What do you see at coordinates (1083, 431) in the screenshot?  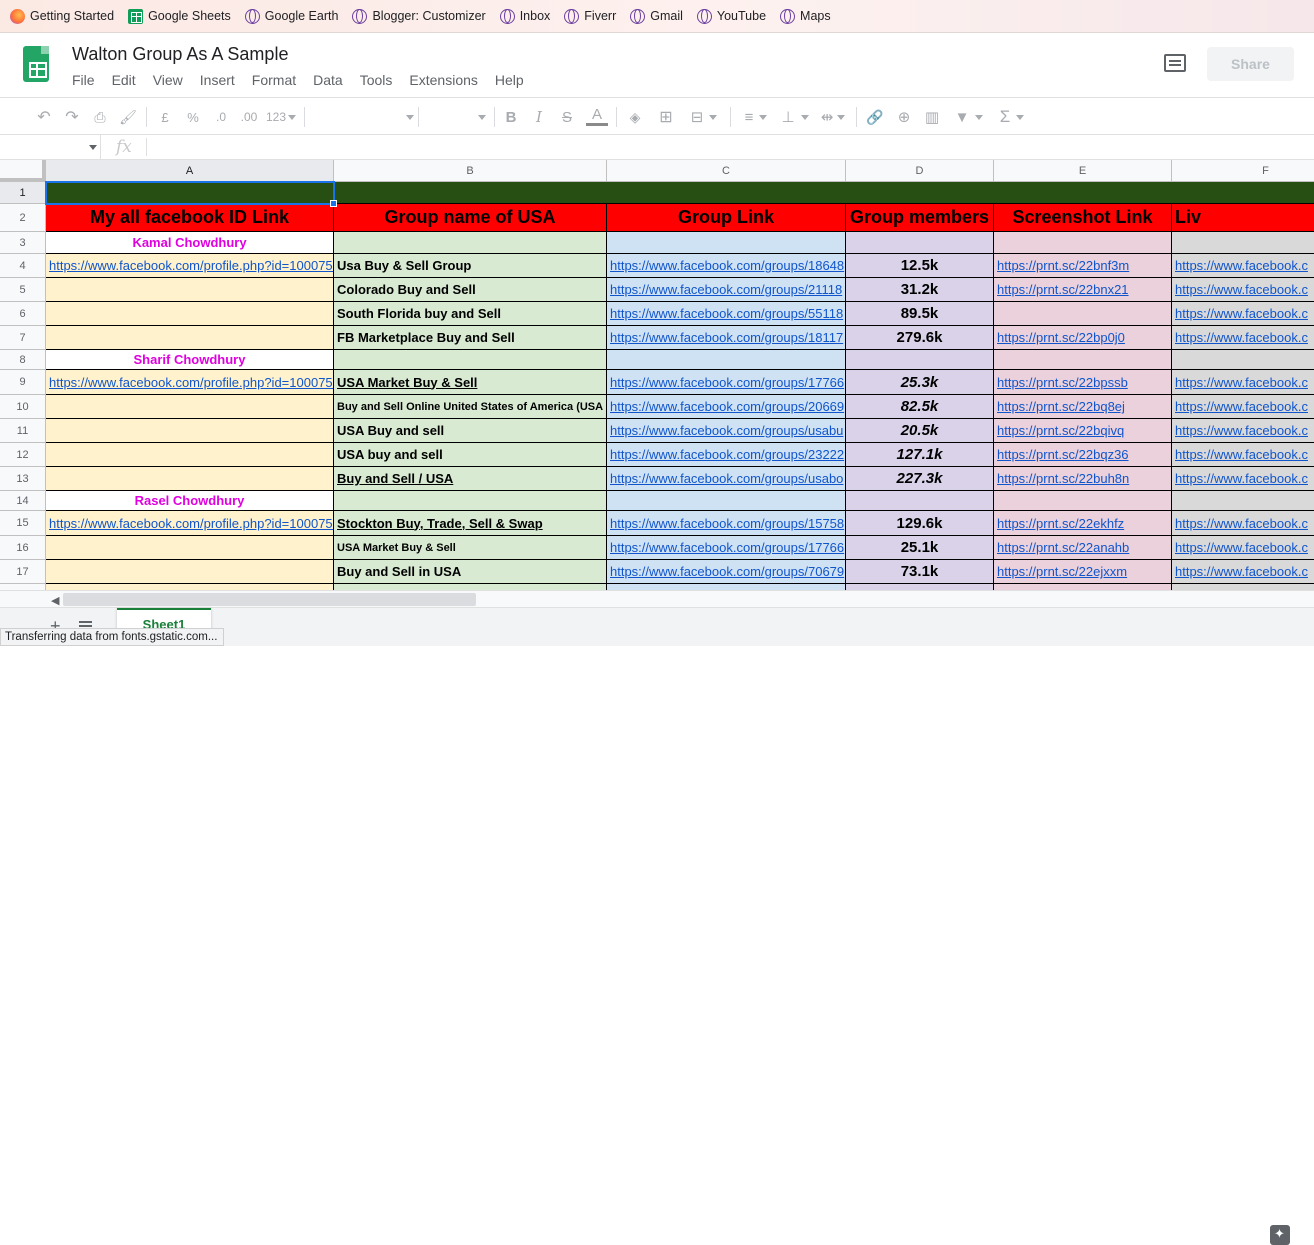 I see `screenshot-link-cell: https://prnt.sc/22bqivq` at bounding box center [1083, 431].